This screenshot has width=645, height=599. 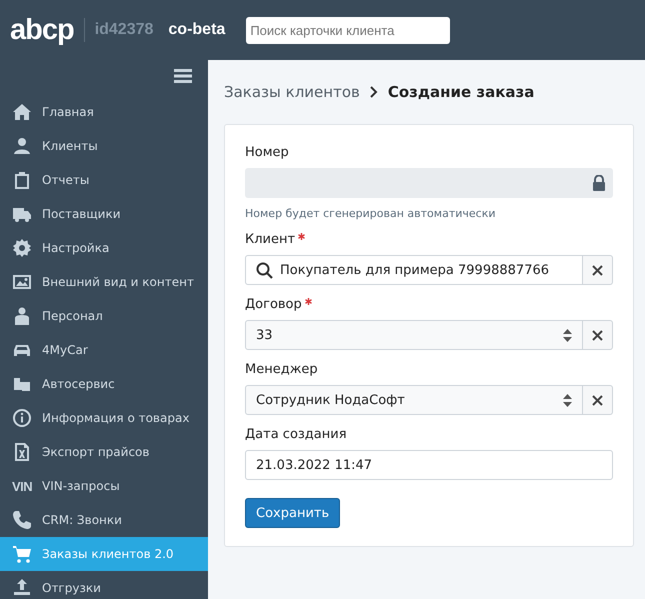 What do you see at coordinates (183, 76) in the screenshot?
I see `menu-icon` at bounding box center [183, 76].